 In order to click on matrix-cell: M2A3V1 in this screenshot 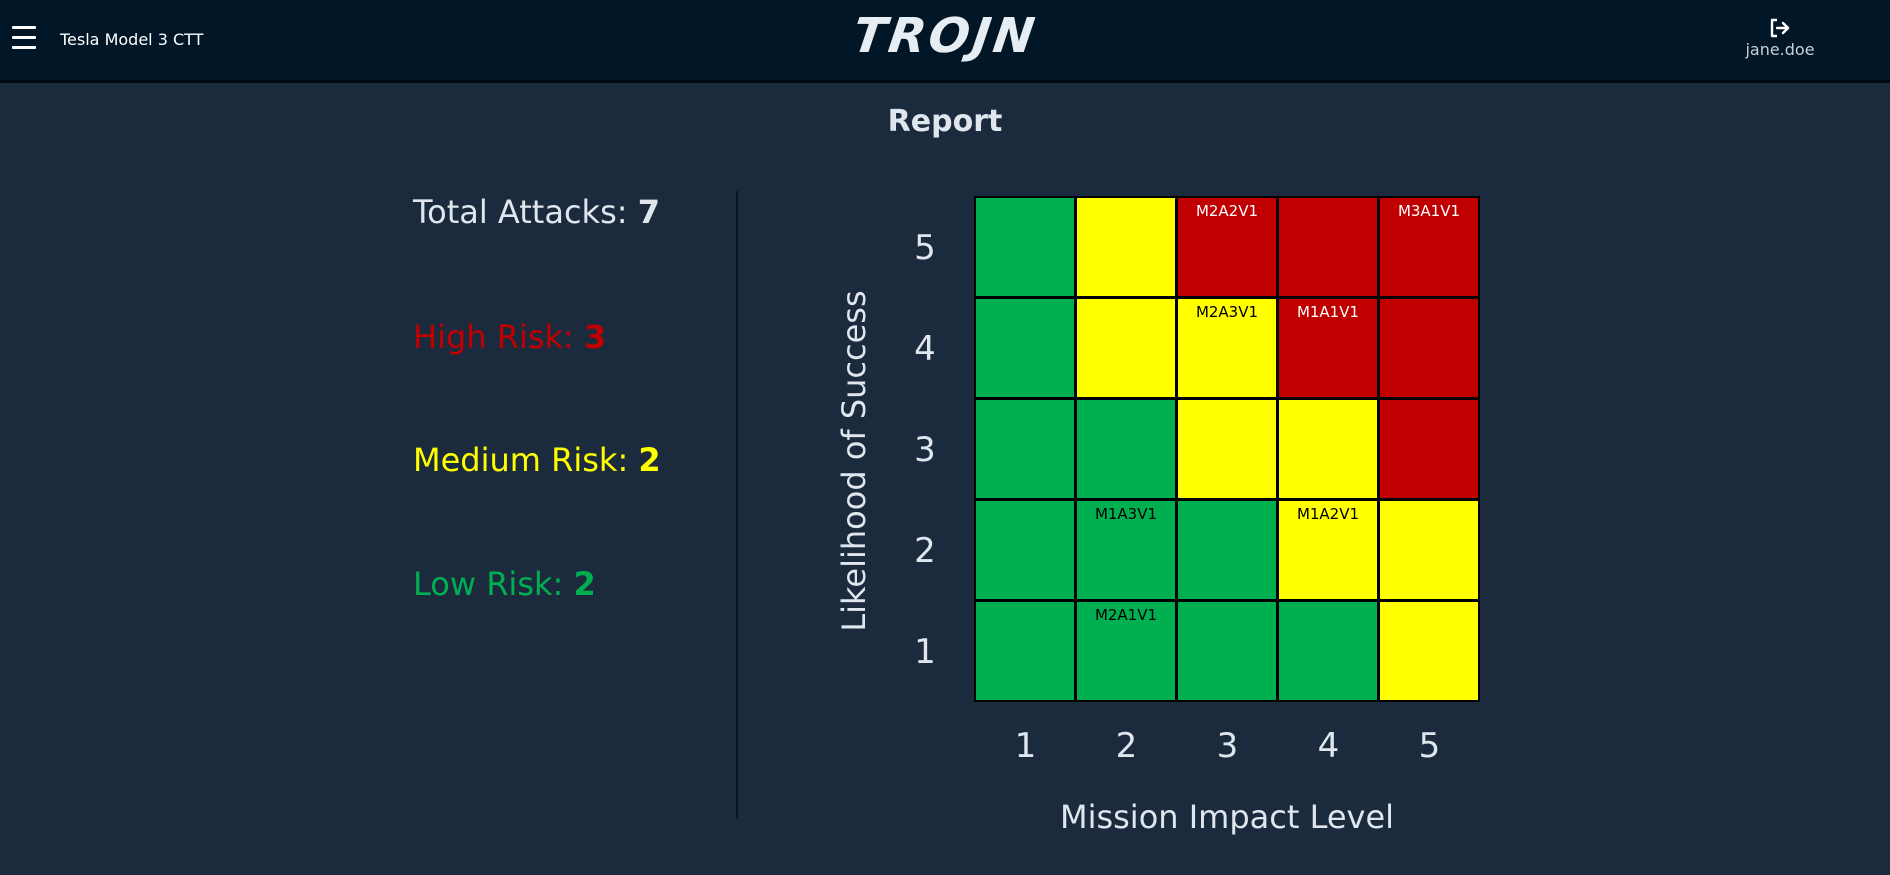, I will do `click(1227, 348)`.